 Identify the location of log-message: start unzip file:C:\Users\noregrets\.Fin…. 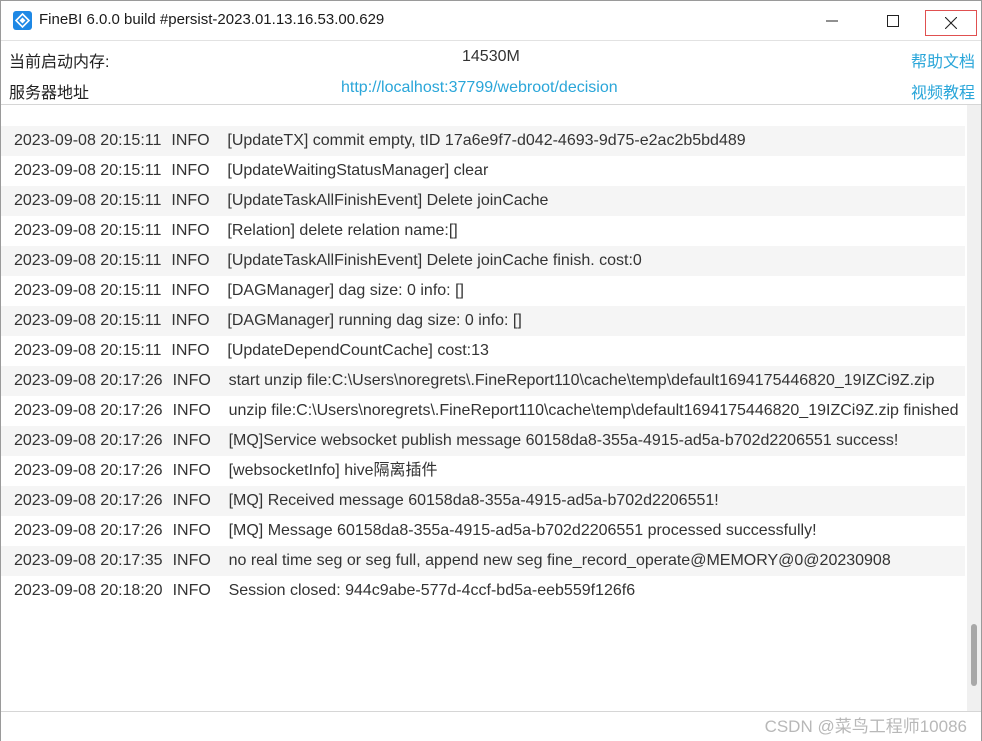
(581, 380).